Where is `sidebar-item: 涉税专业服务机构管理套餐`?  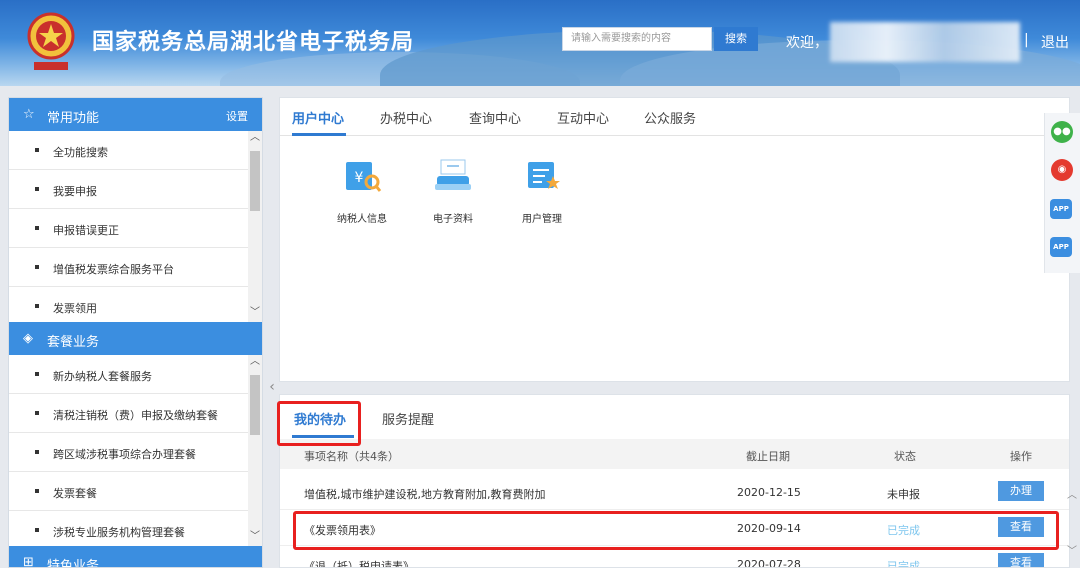 sidebar-item: 涉税专业服务机构管理套餐 is located at coordinates (135, 530).